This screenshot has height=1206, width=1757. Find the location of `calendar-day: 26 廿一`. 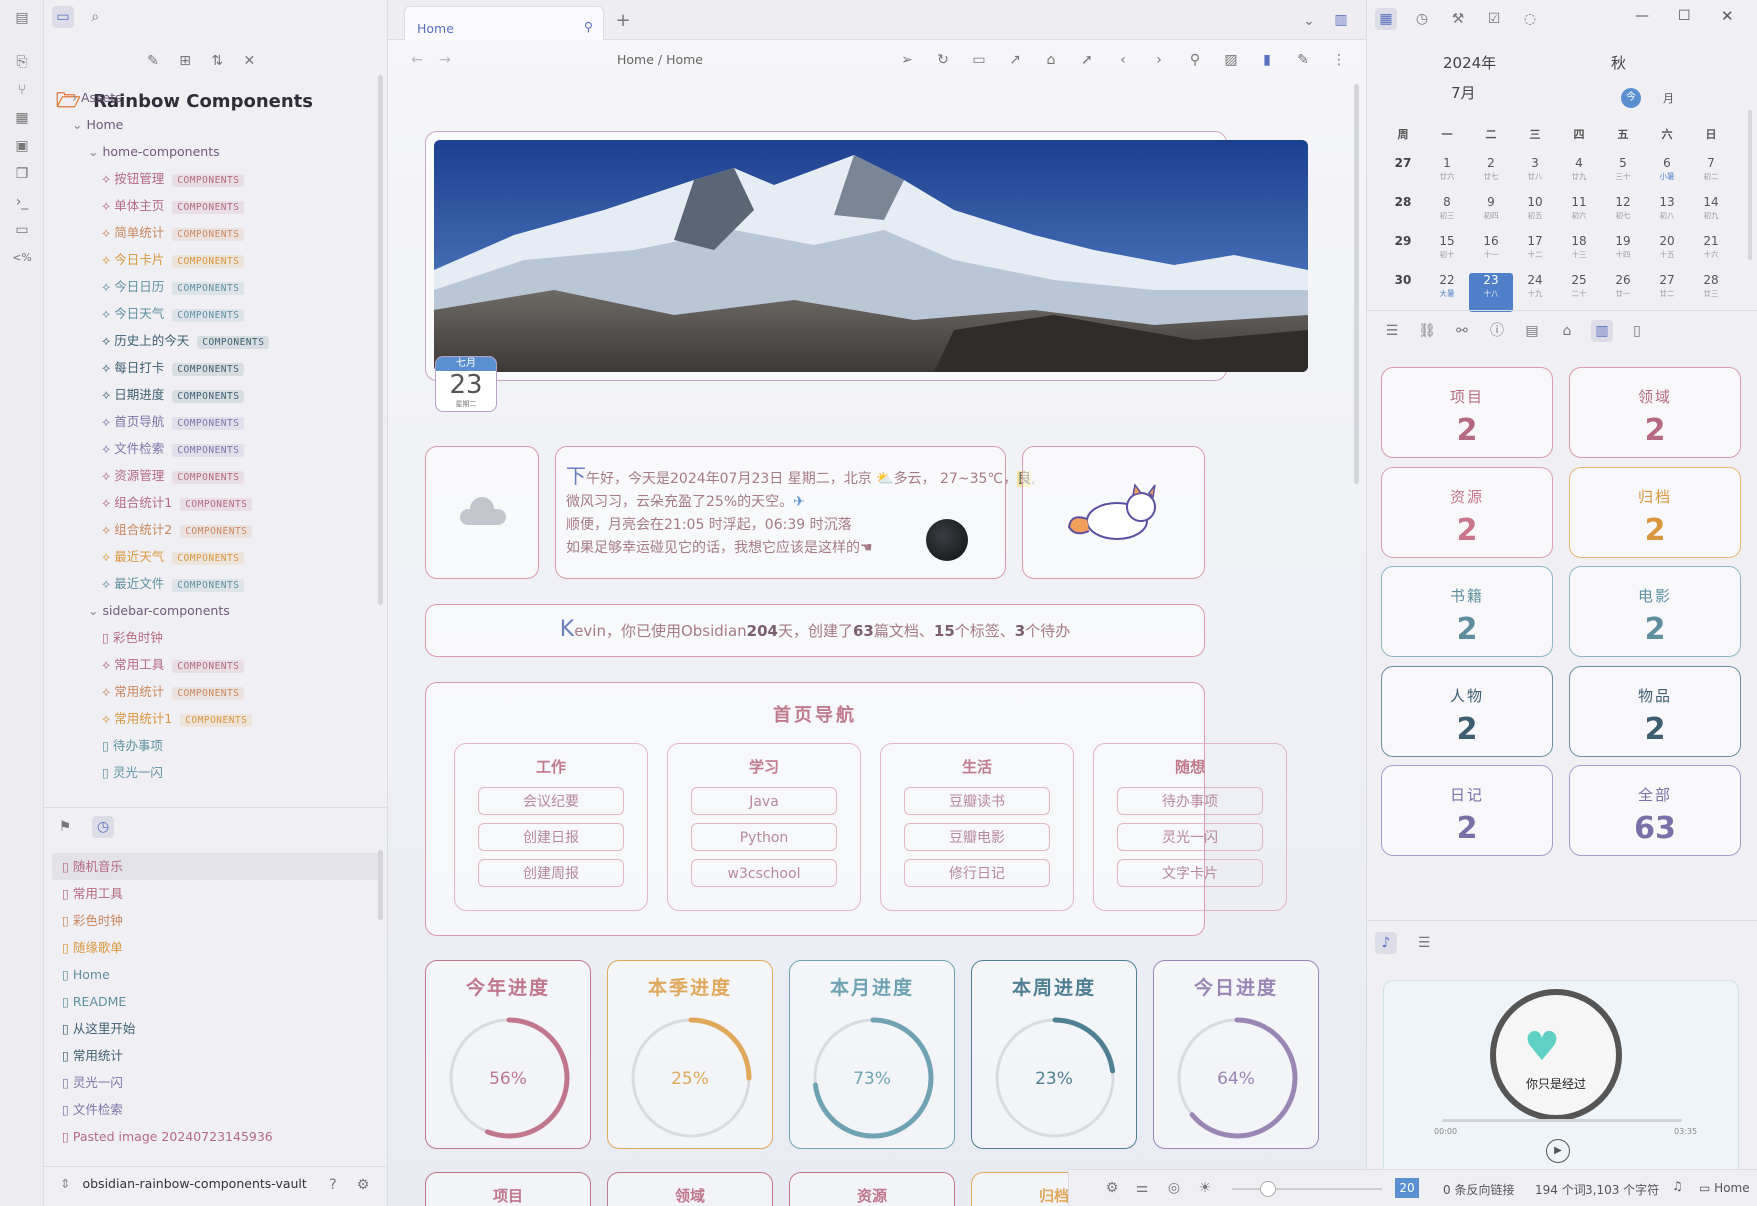

calendar-day: 26 廿一 is located at coordinates (1623, 292).